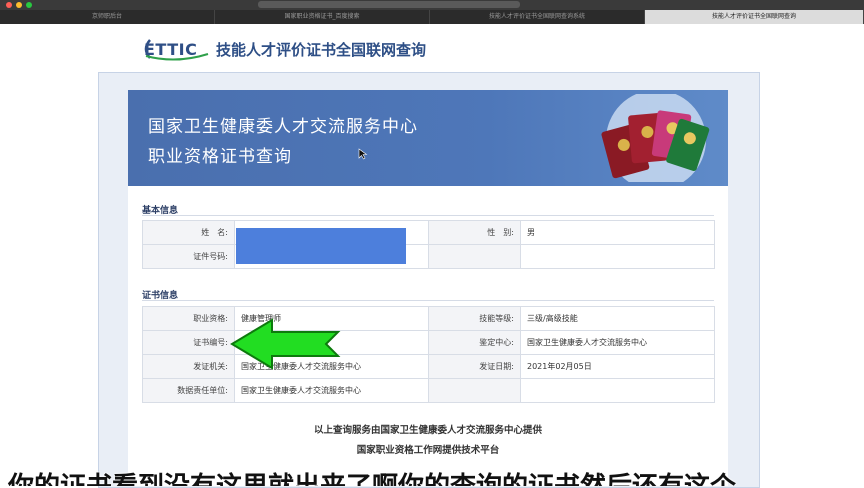  Describe the element at coordinates (188, 390) in the screenshot. I see `data-unit-label: 数据责任单位:` at that location.